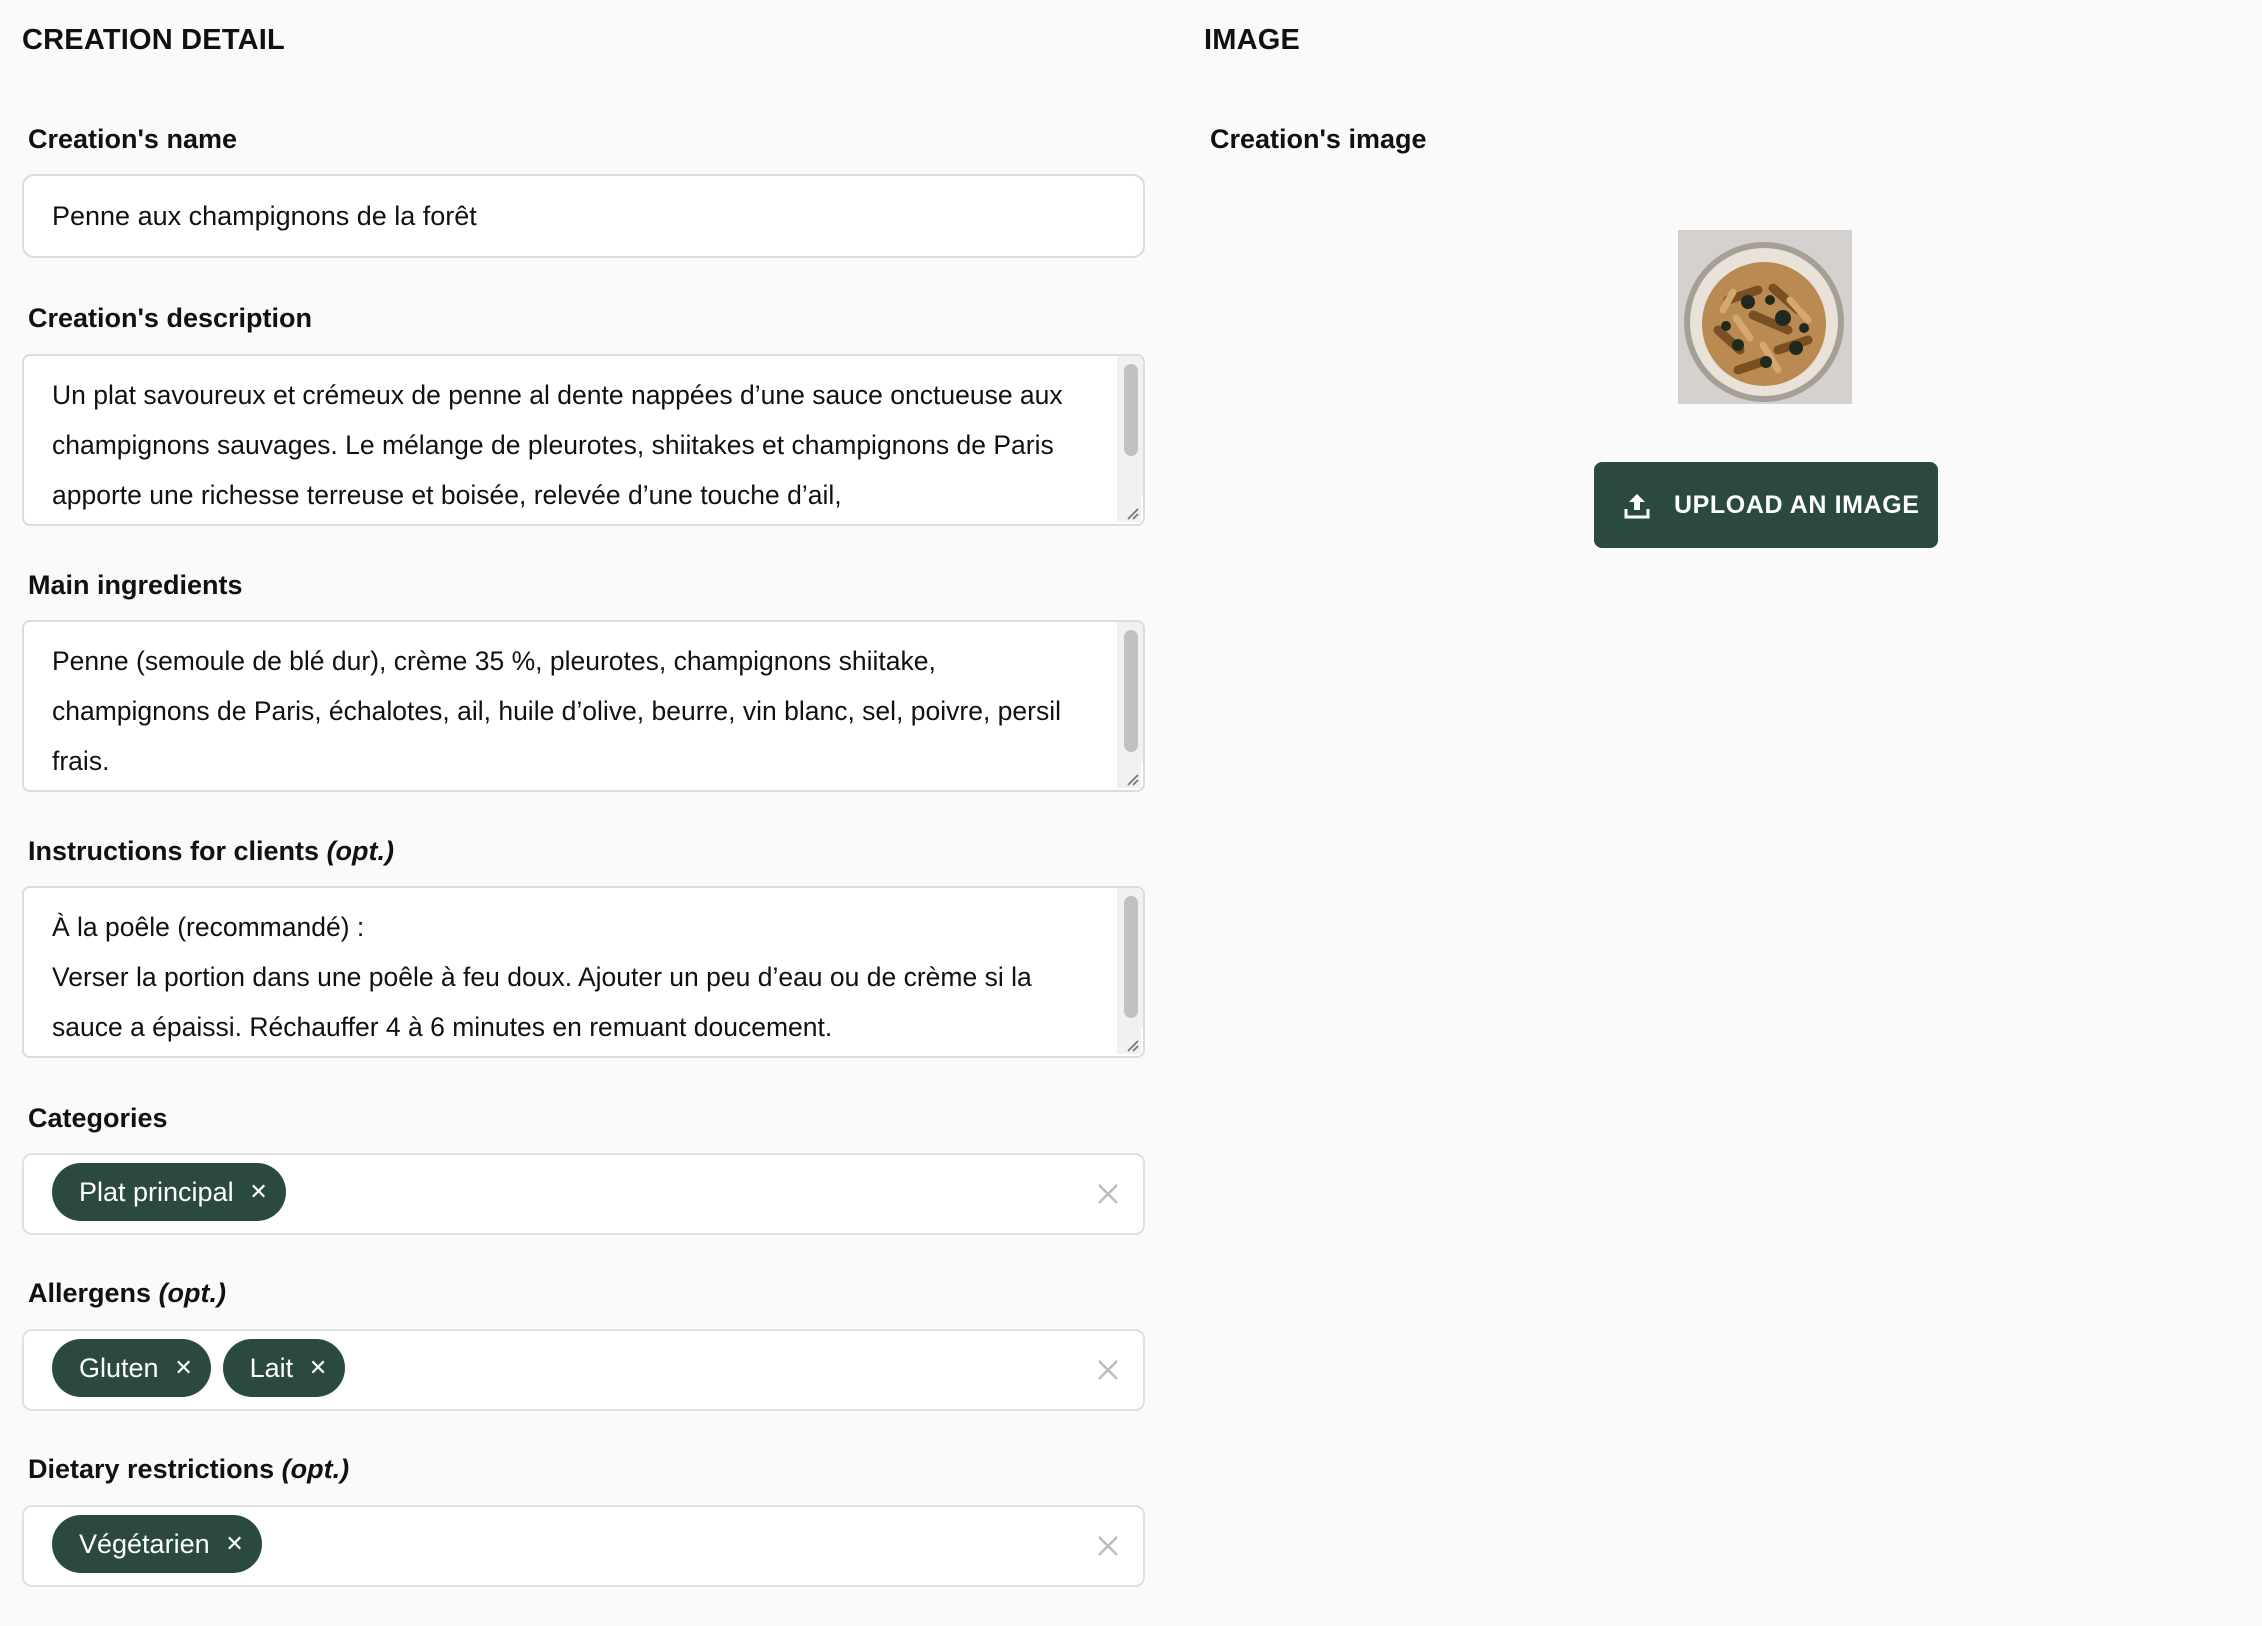 The width and height of the screenshot is (2262, 1626). Describe the element at coordinates (151, 1469) in the screenshot. I see `dietary-label-text: Dietary restrictions` at that location.